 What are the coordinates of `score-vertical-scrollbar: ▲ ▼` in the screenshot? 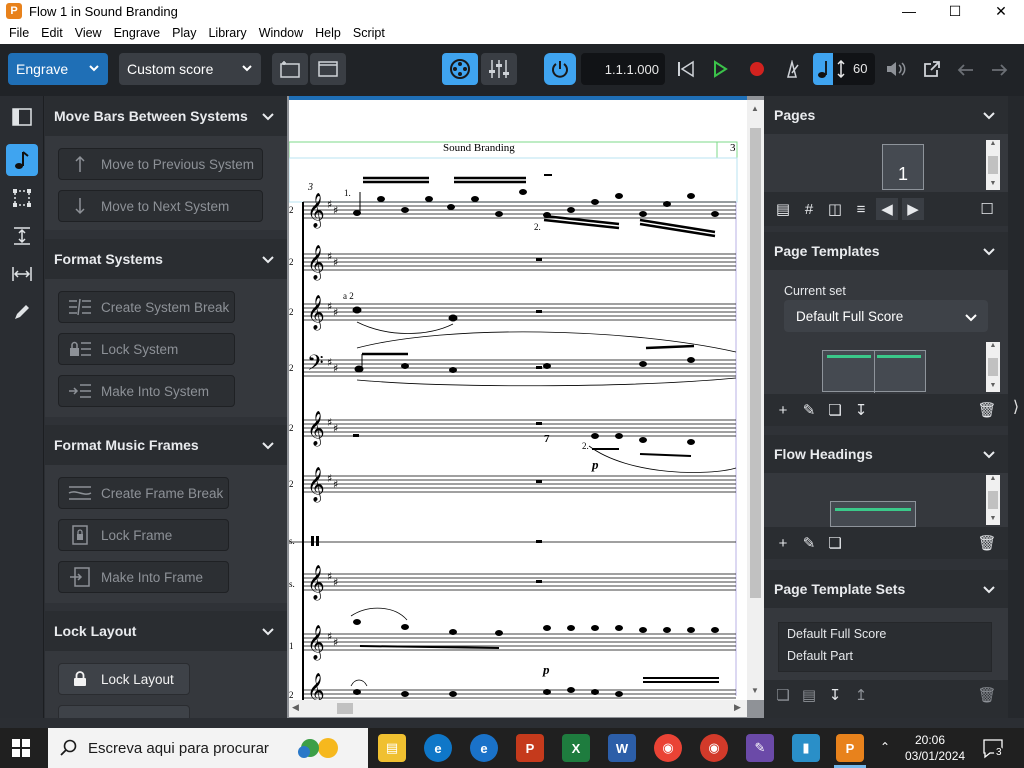 It's located at (755, 400).